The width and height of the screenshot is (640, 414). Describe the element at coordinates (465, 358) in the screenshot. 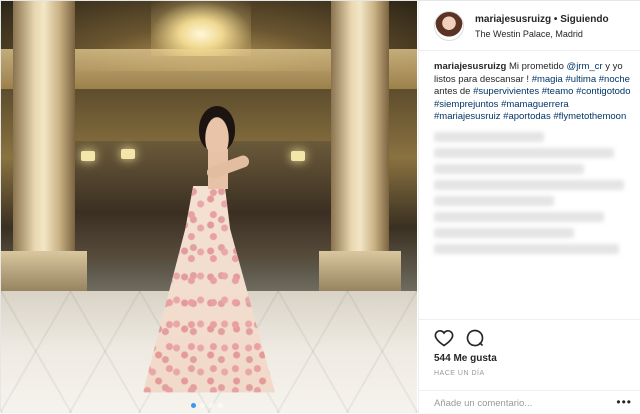

I see `likes-count: 544 Me gusta` at that location.